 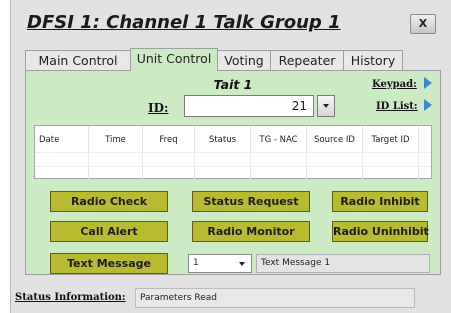 I want to click on call-alert-button: Call Alert, so click(x=109, y=231).